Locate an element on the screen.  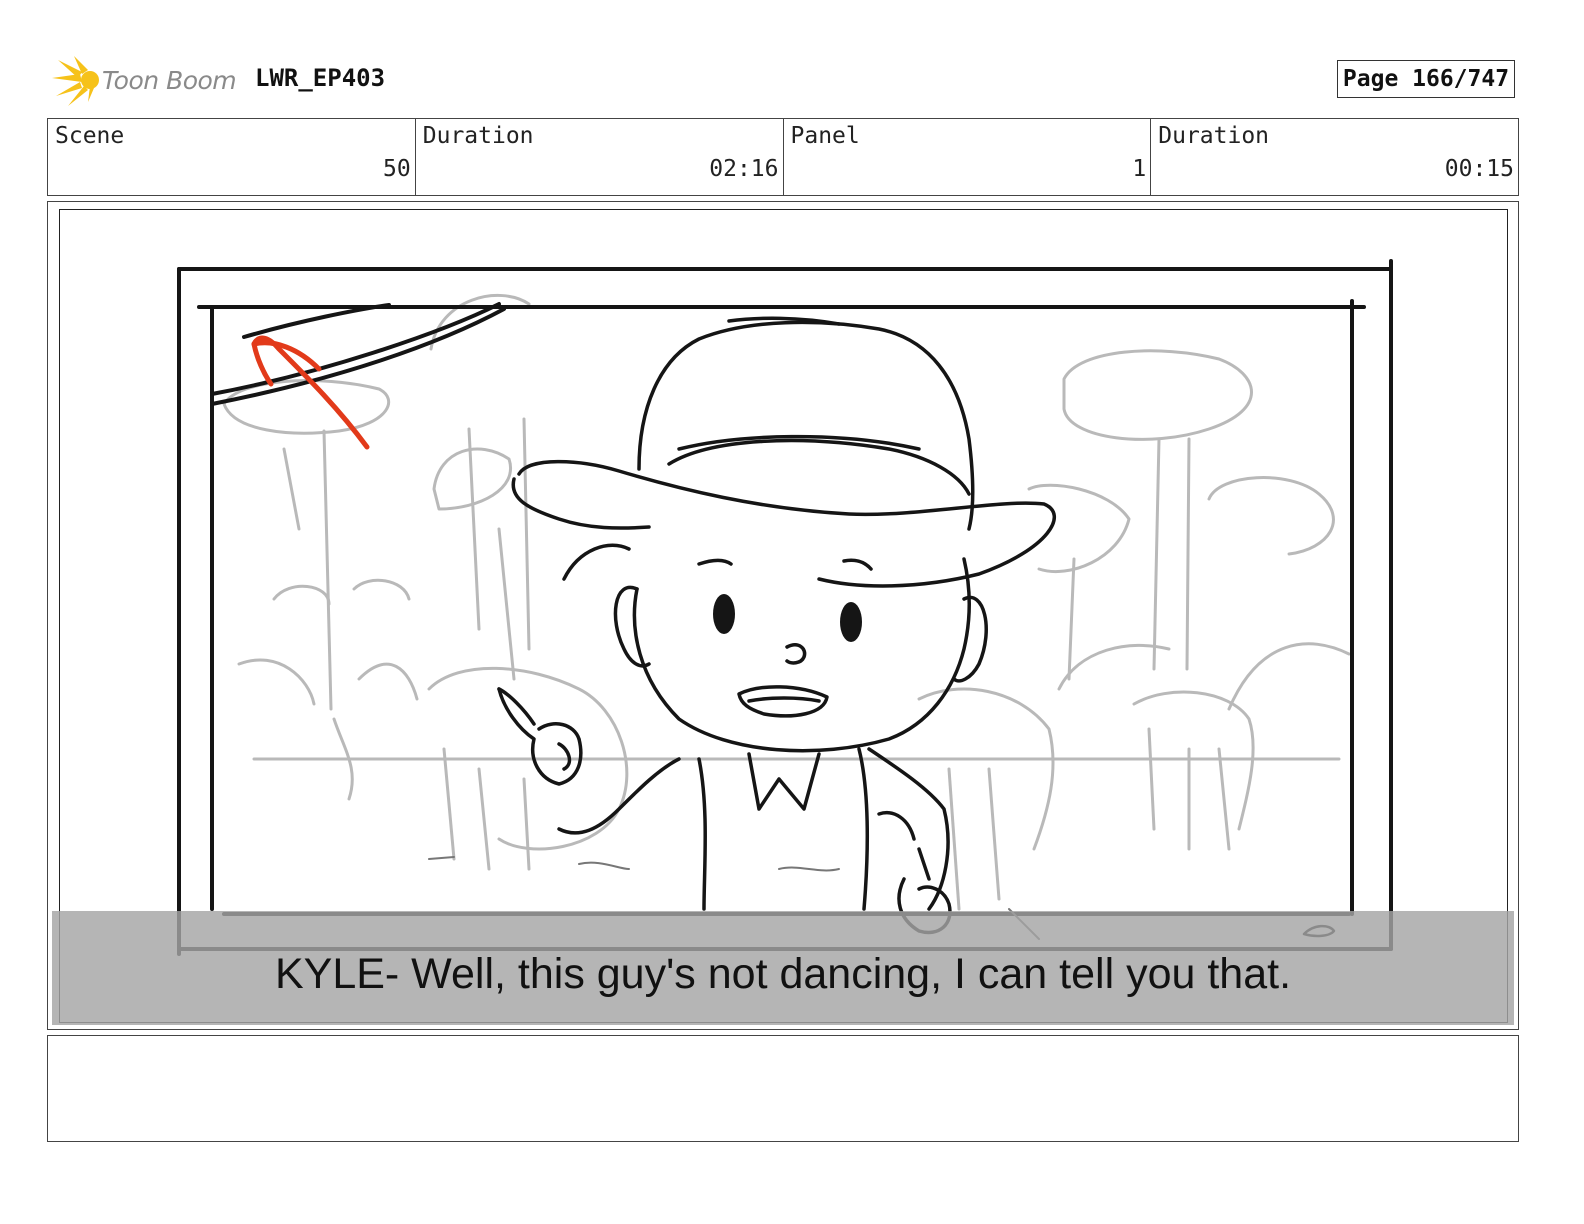
scene-cell: Scene 50 is located at coordinates (232, 157).